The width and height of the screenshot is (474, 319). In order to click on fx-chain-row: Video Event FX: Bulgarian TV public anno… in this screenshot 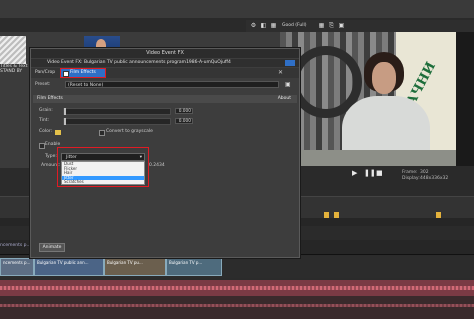, I will do `click(165, 63)`.